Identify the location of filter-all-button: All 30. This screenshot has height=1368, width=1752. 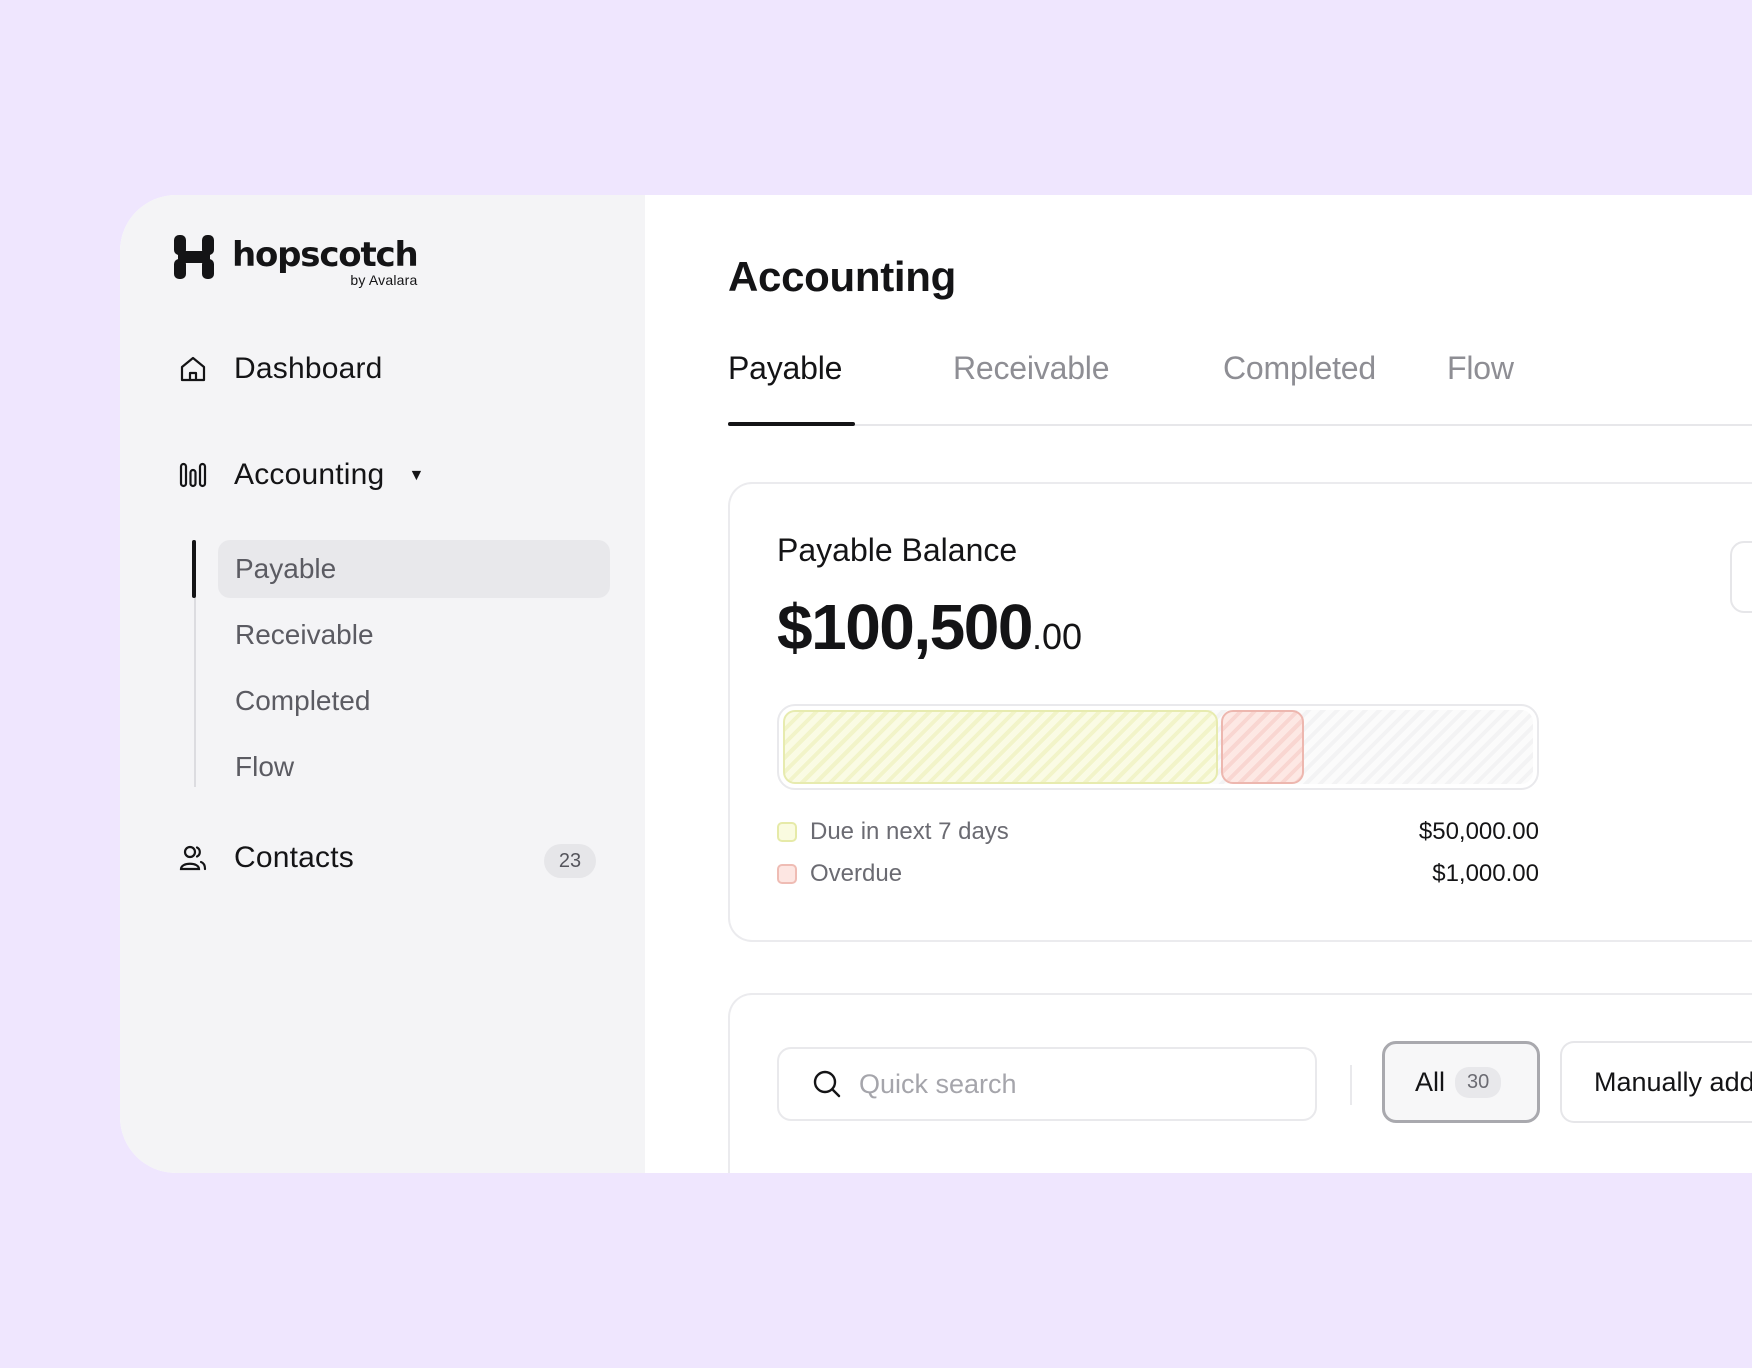
(1461, 1082).